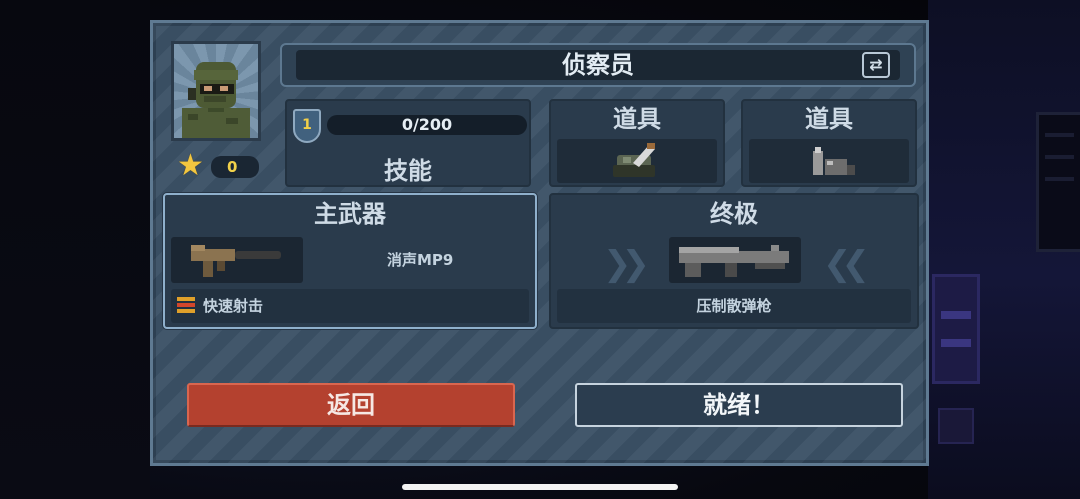  Describe the element at coordinates (408, 143) in the screenshot. I see `skill-panel: 1 0/200 技能` at that location.